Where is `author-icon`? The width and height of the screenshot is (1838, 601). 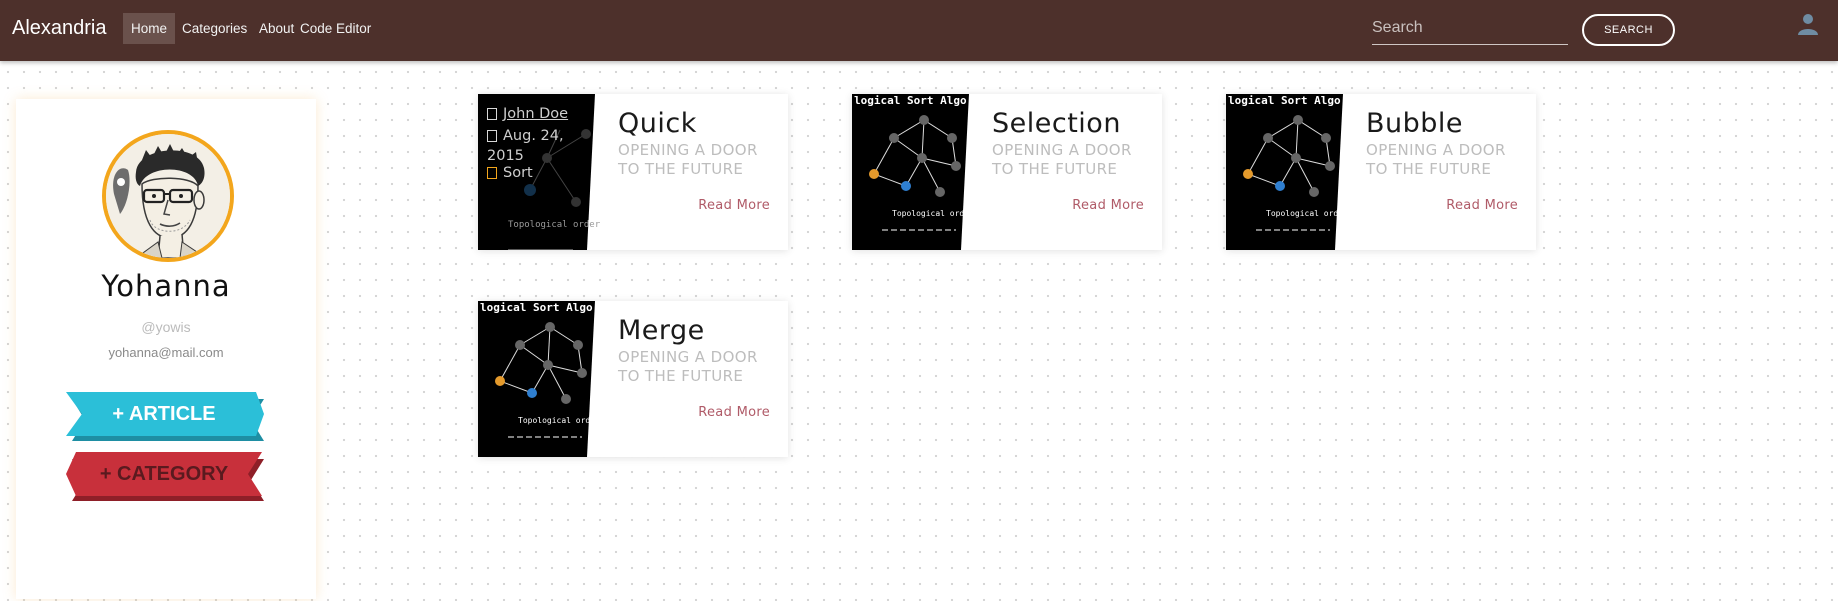 author-icon is located at coordinates (492, 114).